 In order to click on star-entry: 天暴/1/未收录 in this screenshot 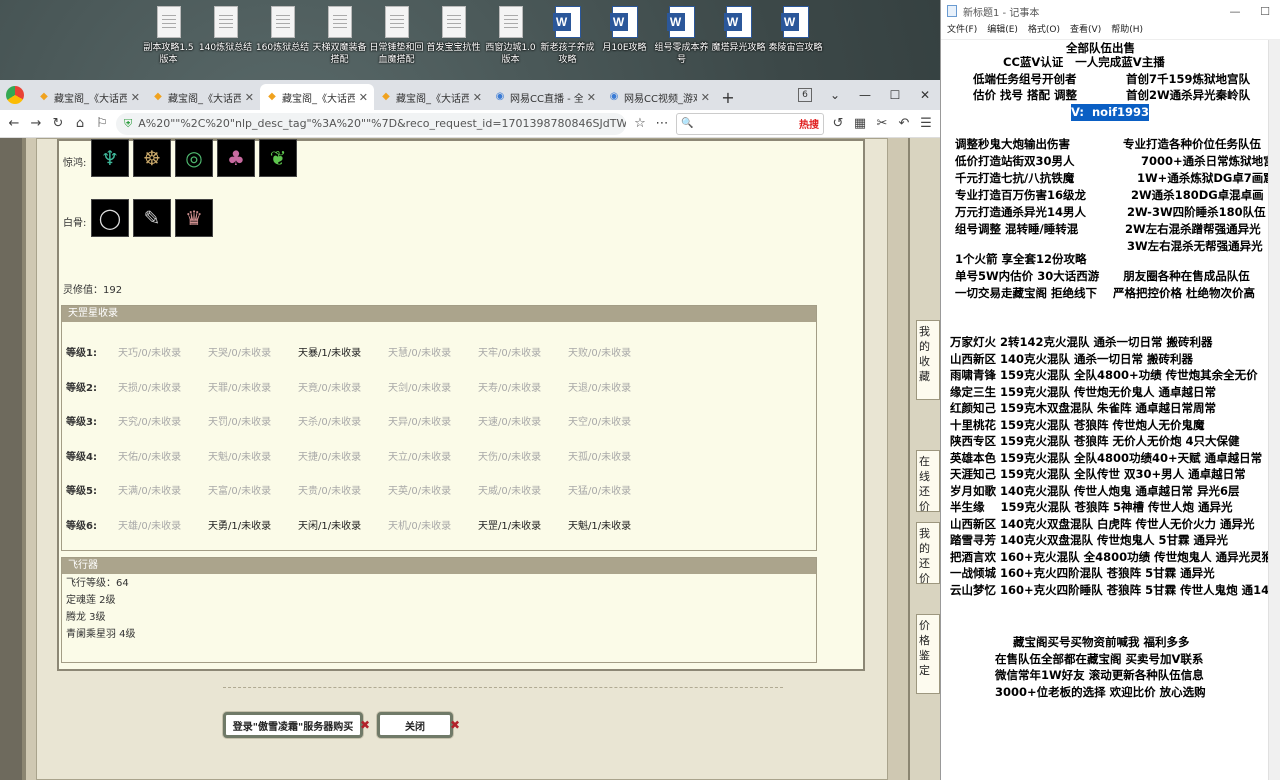, I will do `click(330, 353)`.